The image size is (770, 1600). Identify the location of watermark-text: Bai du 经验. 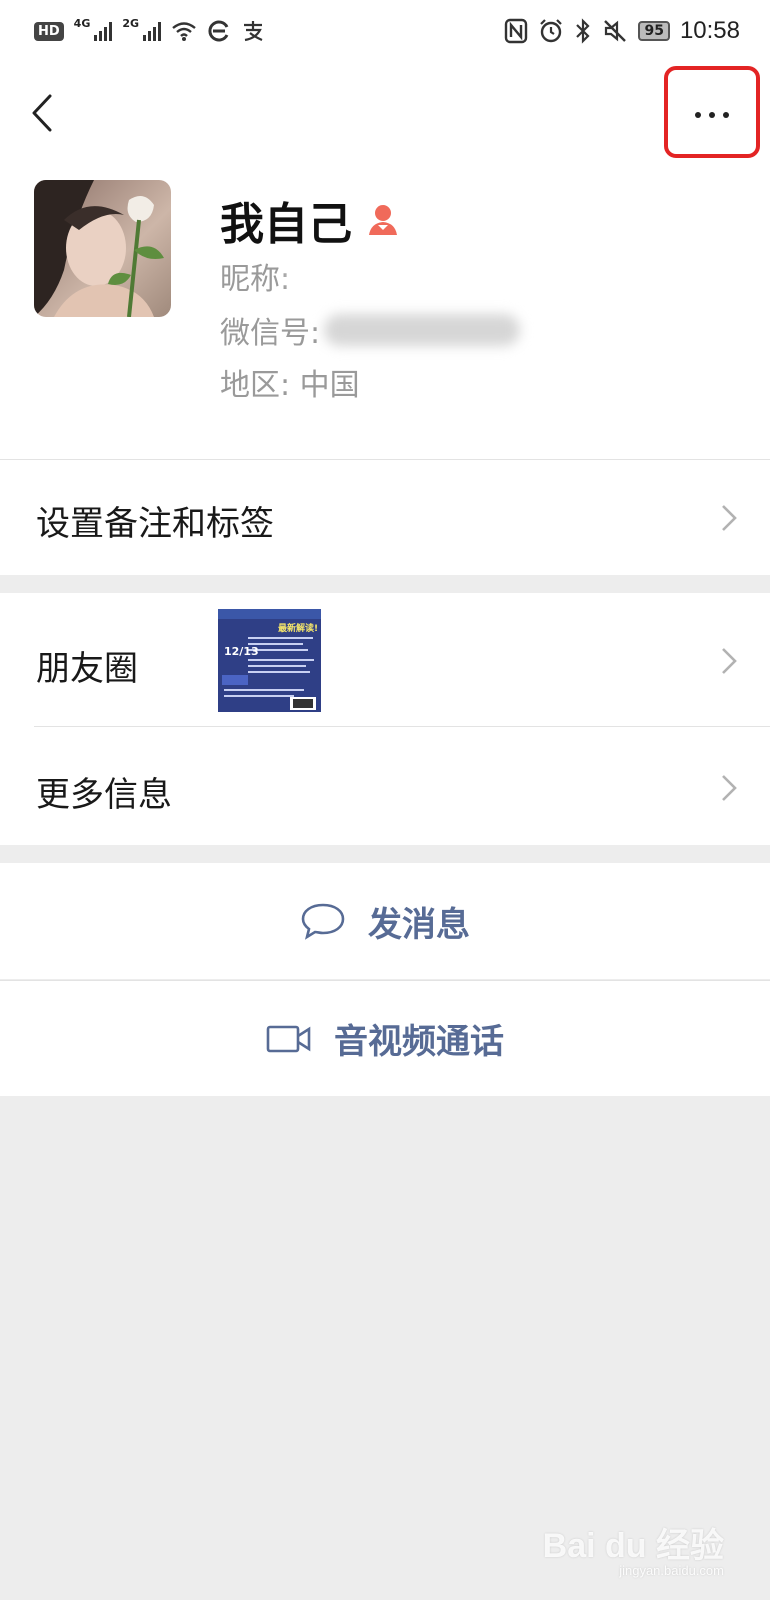
(633, 1546).